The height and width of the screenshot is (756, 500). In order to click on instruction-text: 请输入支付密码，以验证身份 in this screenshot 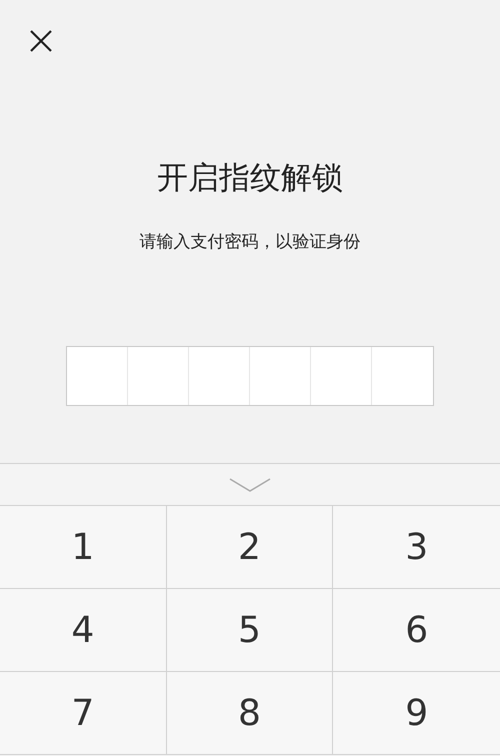, I will do `click(250, 242)`.